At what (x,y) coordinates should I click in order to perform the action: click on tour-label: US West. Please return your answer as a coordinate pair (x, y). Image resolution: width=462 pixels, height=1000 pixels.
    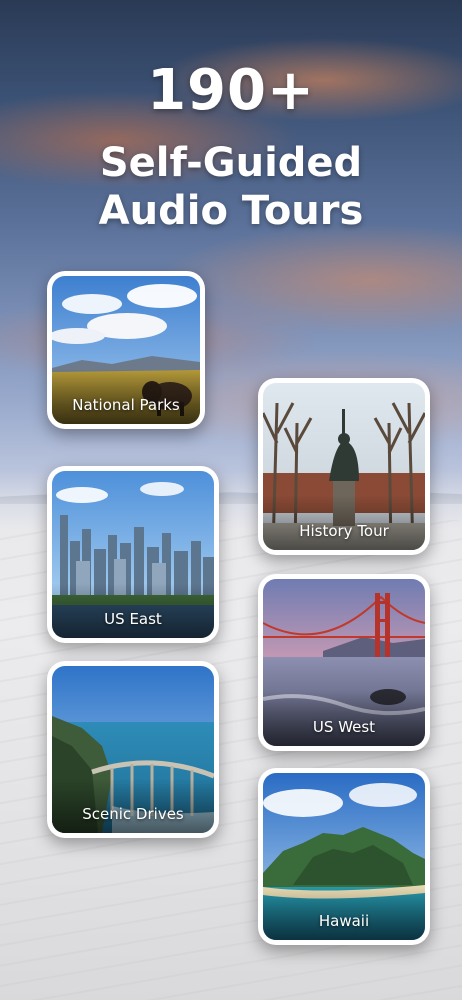
    Looking at the image, I should click on (344, 727).